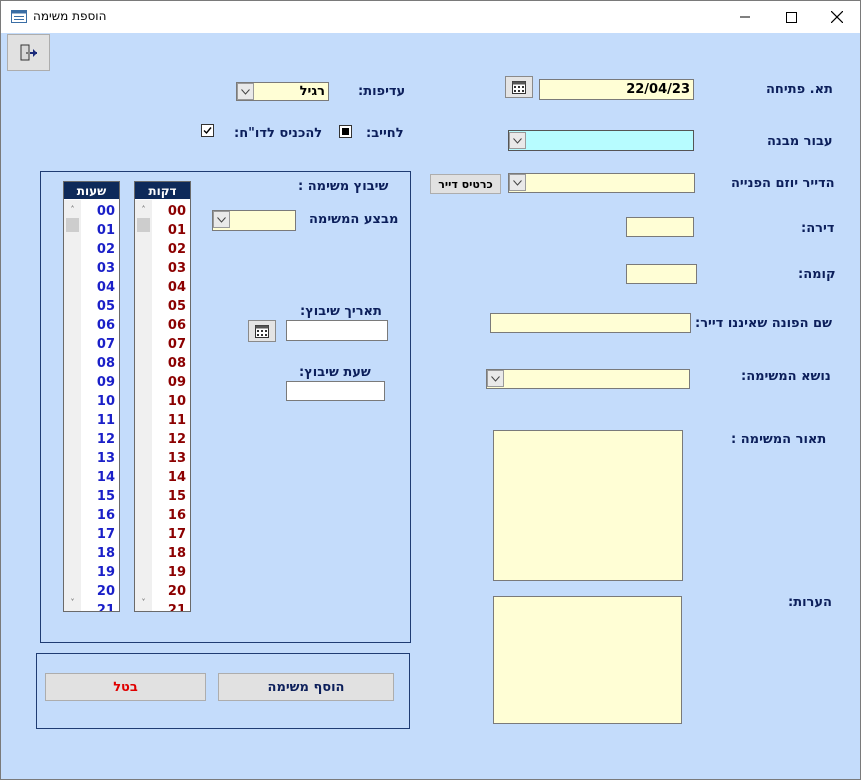 The height and width of the screenshot is (780, 861). I want to click on calendar-icon, so click(519, 87).